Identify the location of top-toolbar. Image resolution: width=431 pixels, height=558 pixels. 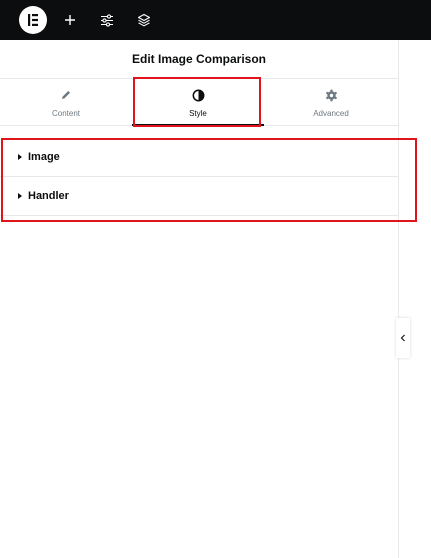
(215, 20).